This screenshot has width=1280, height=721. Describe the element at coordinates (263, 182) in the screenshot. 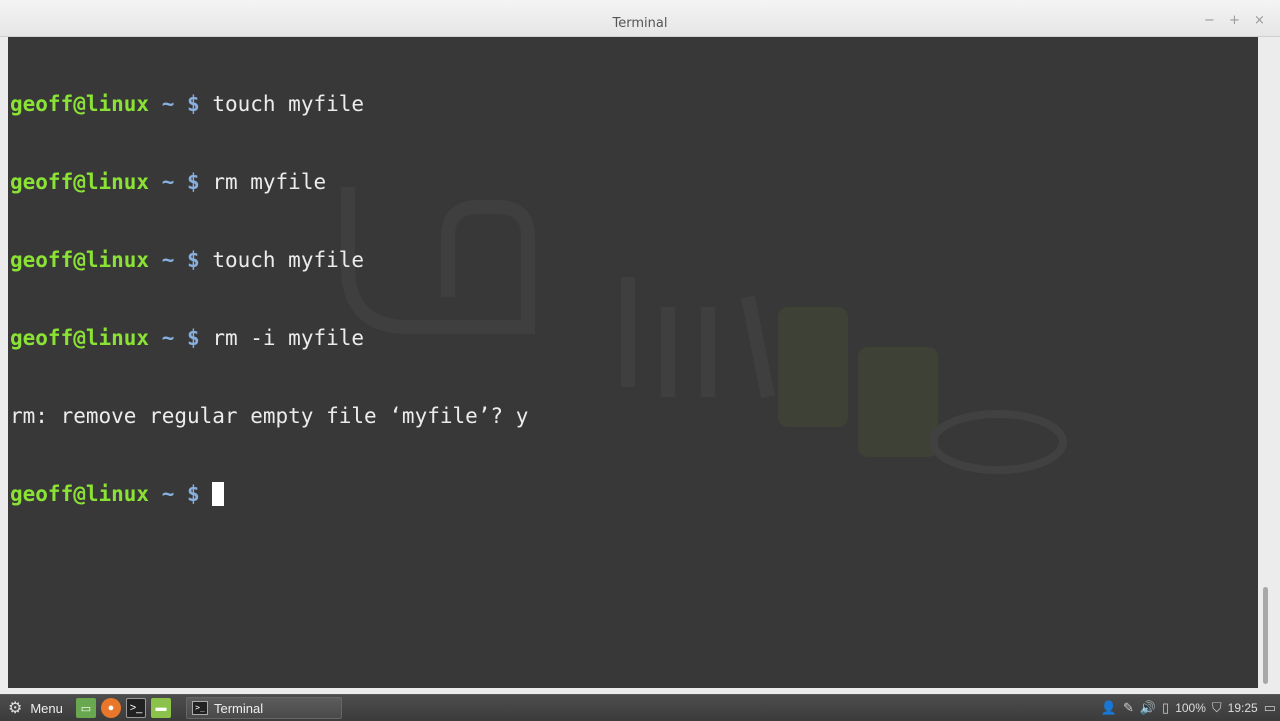

I see `command-text: rm myfile` at that location.